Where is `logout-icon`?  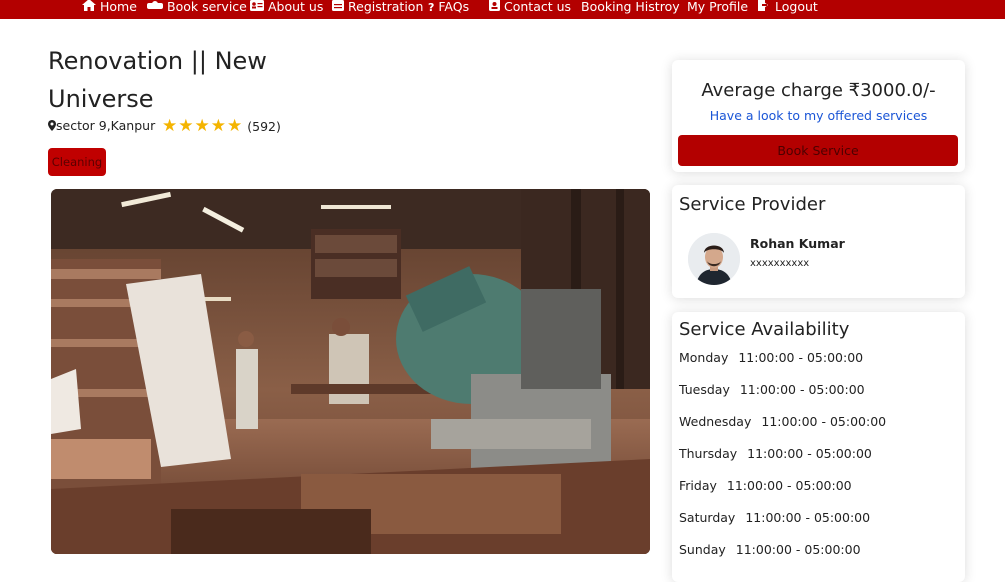 logout-icon is located at coordinates (764, 8).